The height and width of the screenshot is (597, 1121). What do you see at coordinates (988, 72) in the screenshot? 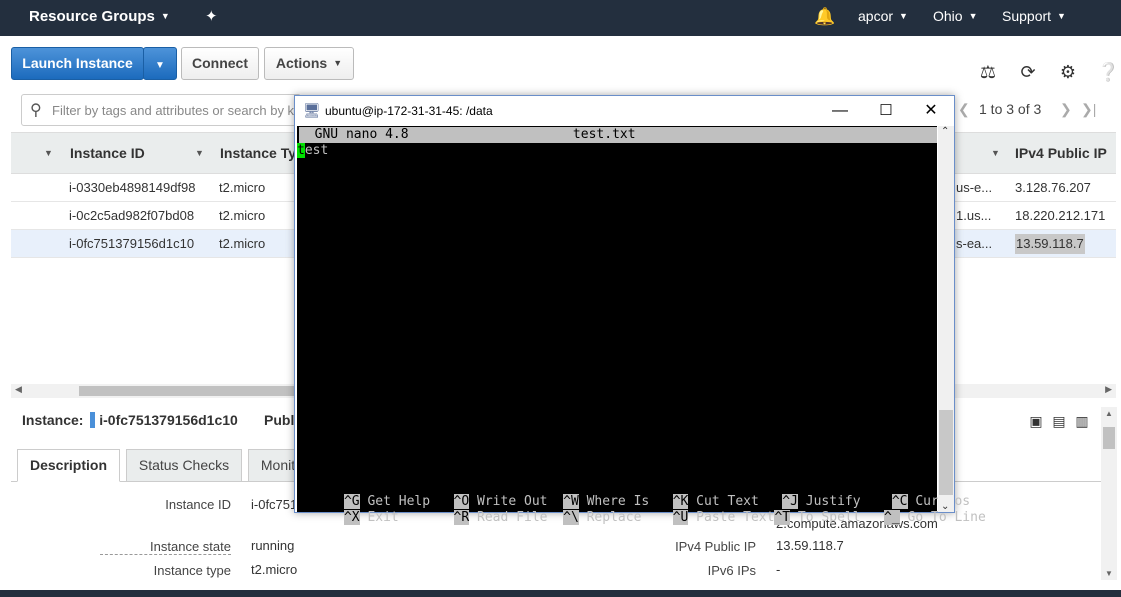
I see `flask-icon: ⚖` at bounding box center [988, 72].